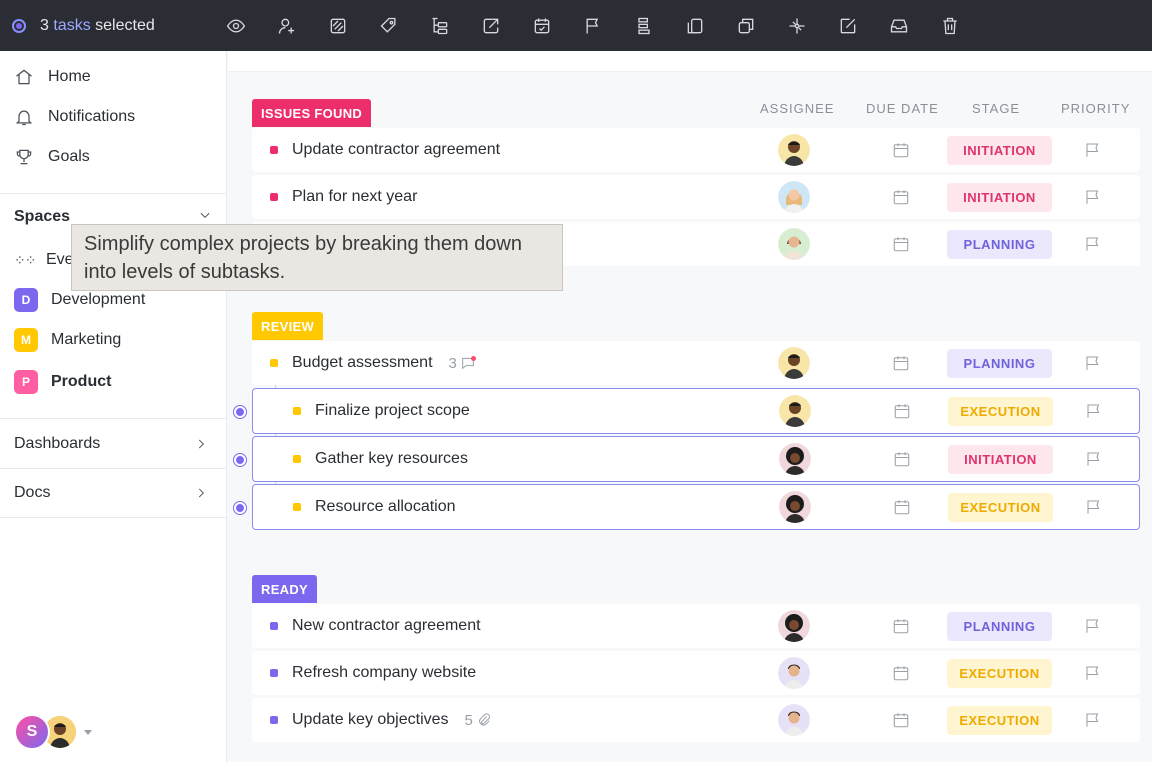 The width and height of the screenshot is (1152, 762). Describe the element at coordinates (491, 26) in the screenshot. I see `move-icon` at that location.